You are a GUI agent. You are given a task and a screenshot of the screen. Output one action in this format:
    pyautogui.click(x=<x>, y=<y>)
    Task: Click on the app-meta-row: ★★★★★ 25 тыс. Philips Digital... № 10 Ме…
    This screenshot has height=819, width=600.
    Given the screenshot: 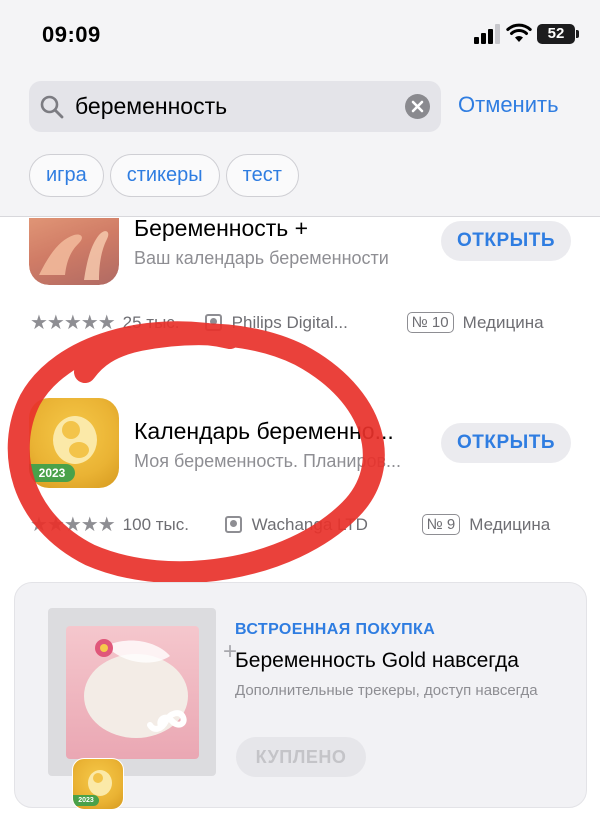 What is the action you would take?
    pyautogui.click(x=287, y=322)
    